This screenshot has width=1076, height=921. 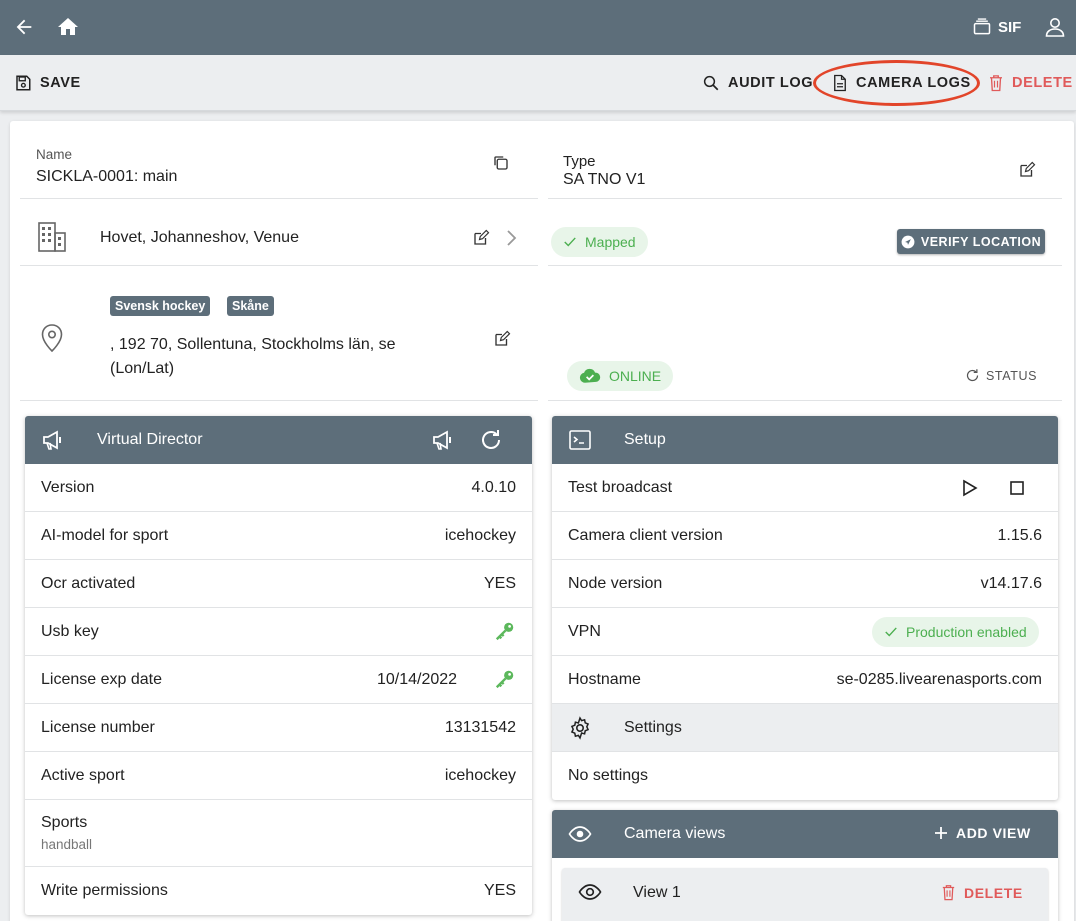 I want to click on gear-icon, so click(x=580, y=728).